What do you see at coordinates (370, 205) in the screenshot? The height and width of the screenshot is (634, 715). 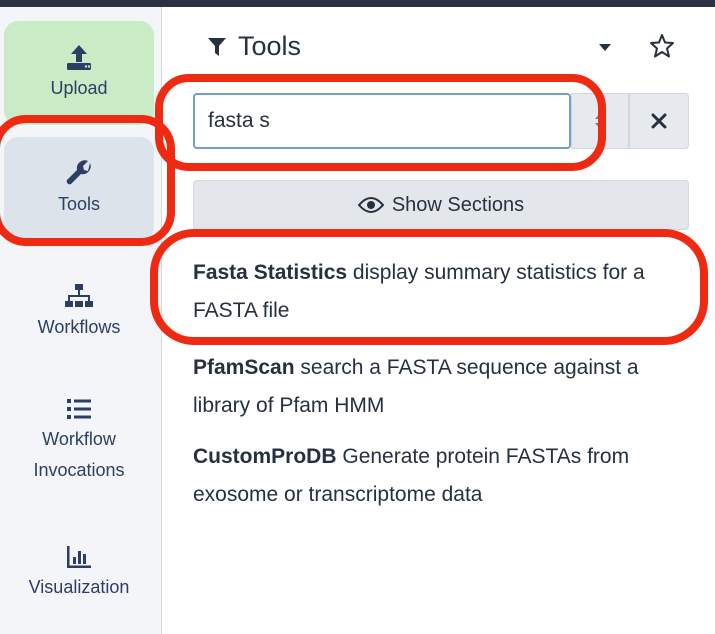 I see `eye-icon` at bounding box center [370, 205].